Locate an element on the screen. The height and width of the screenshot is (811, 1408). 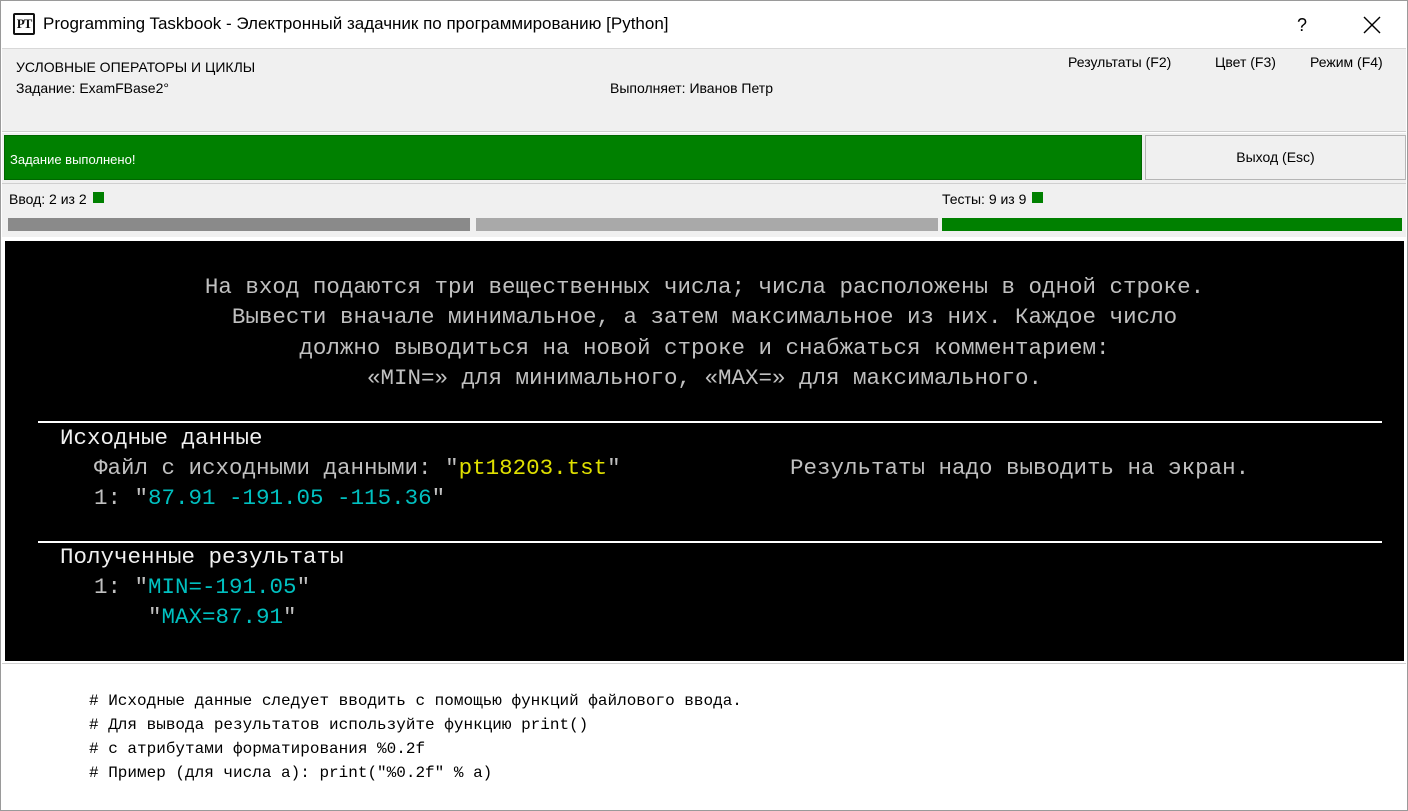
output-data-line: "MAX=87.91" is located at coordinates (222, 617).